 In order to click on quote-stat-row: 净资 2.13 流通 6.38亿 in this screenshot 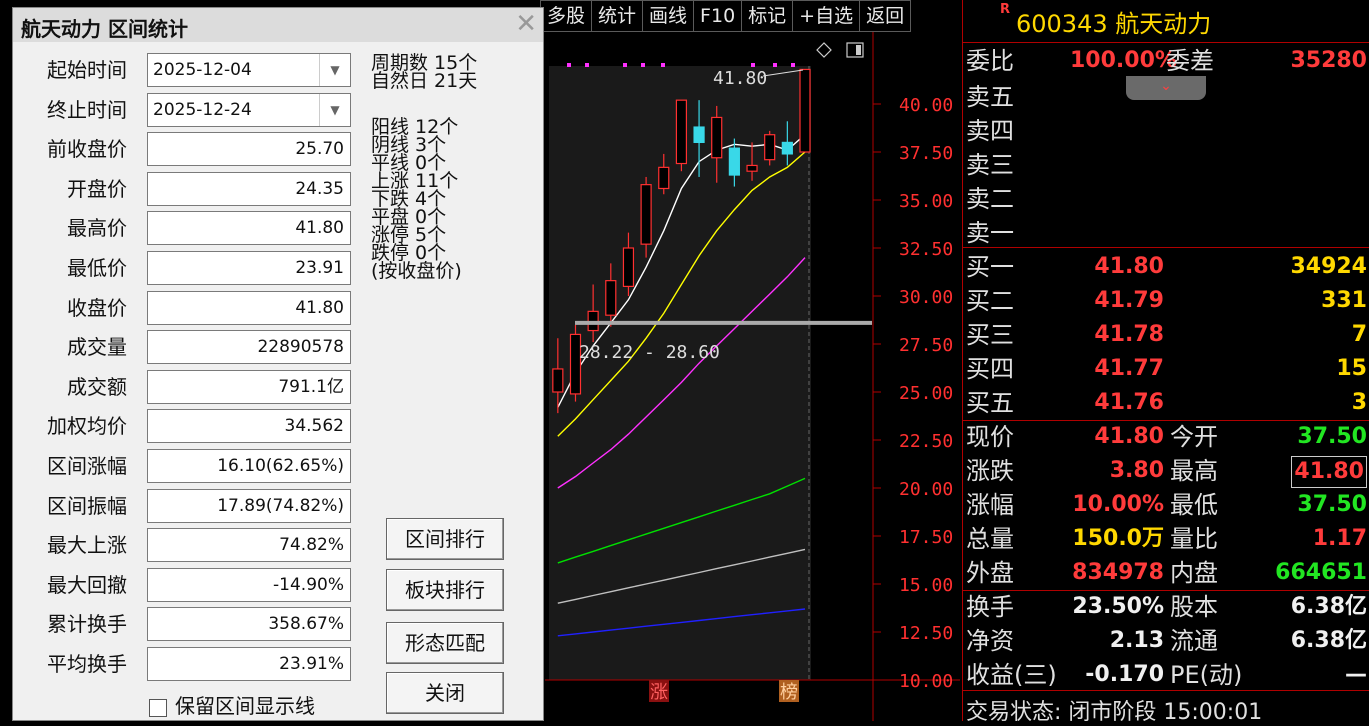, I will do `click(1165, 641)`.